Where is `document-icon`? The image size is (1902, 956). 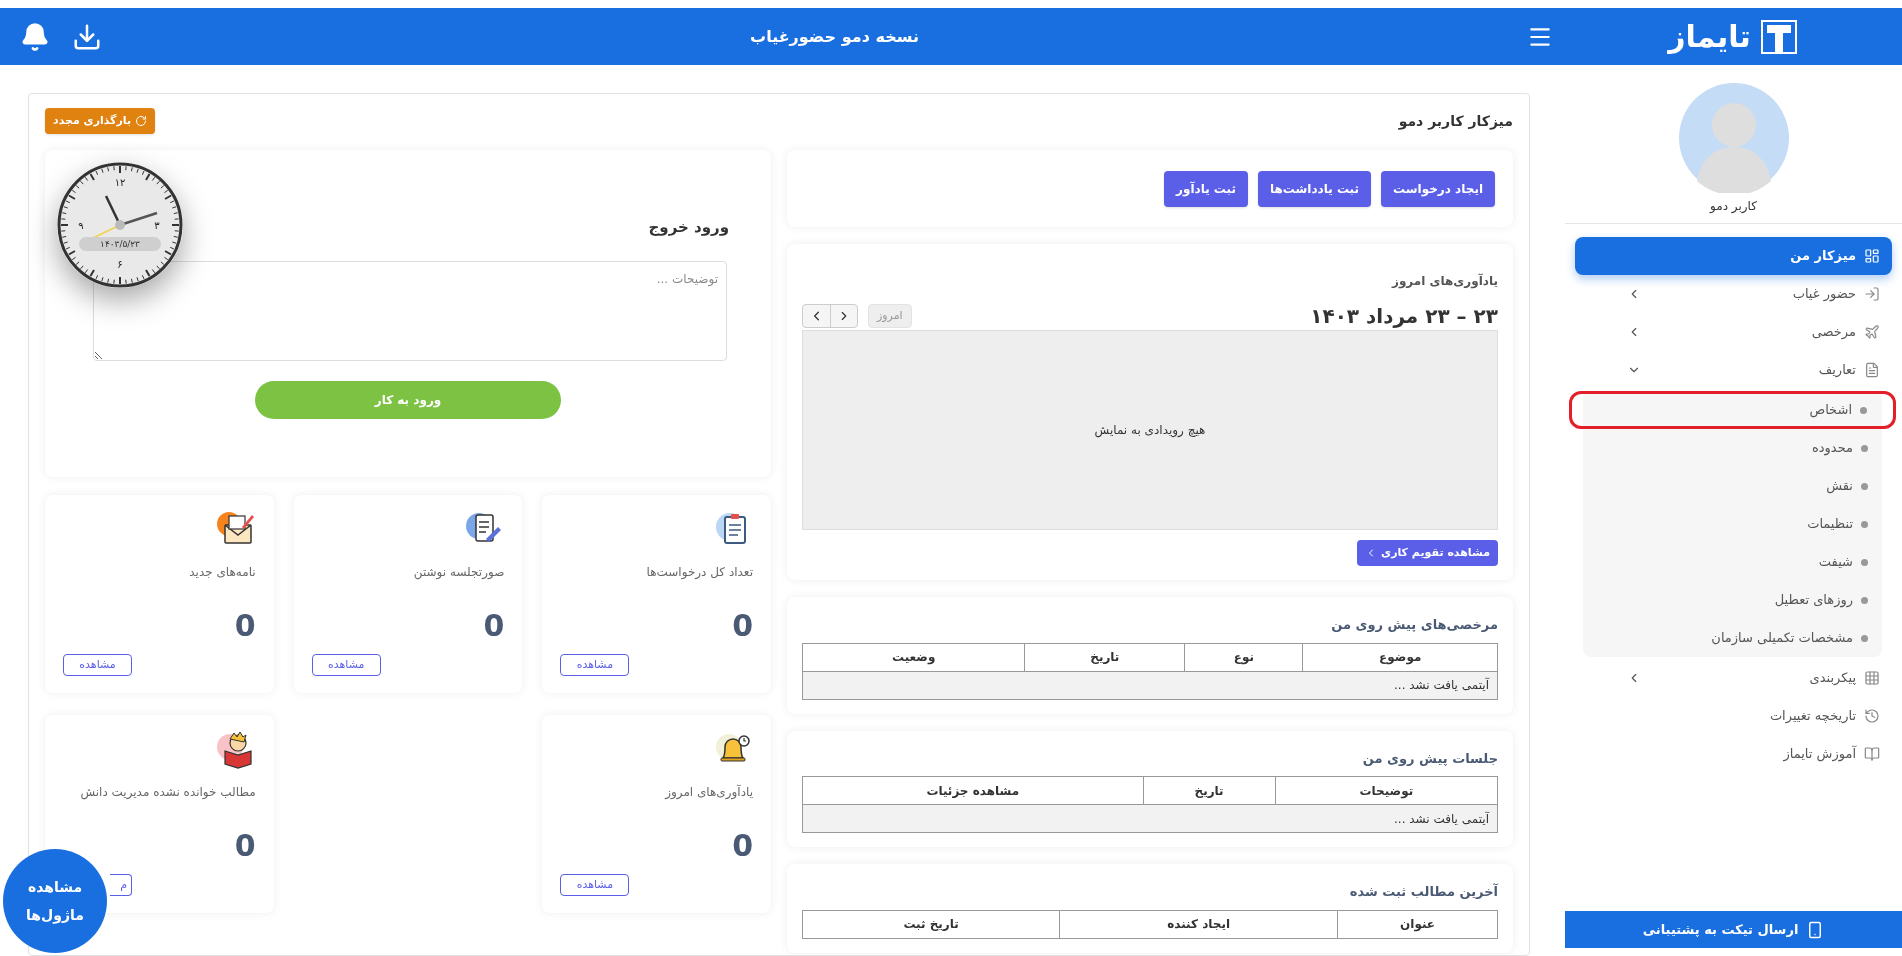 document-icon is located at coordinates (1872, 370).